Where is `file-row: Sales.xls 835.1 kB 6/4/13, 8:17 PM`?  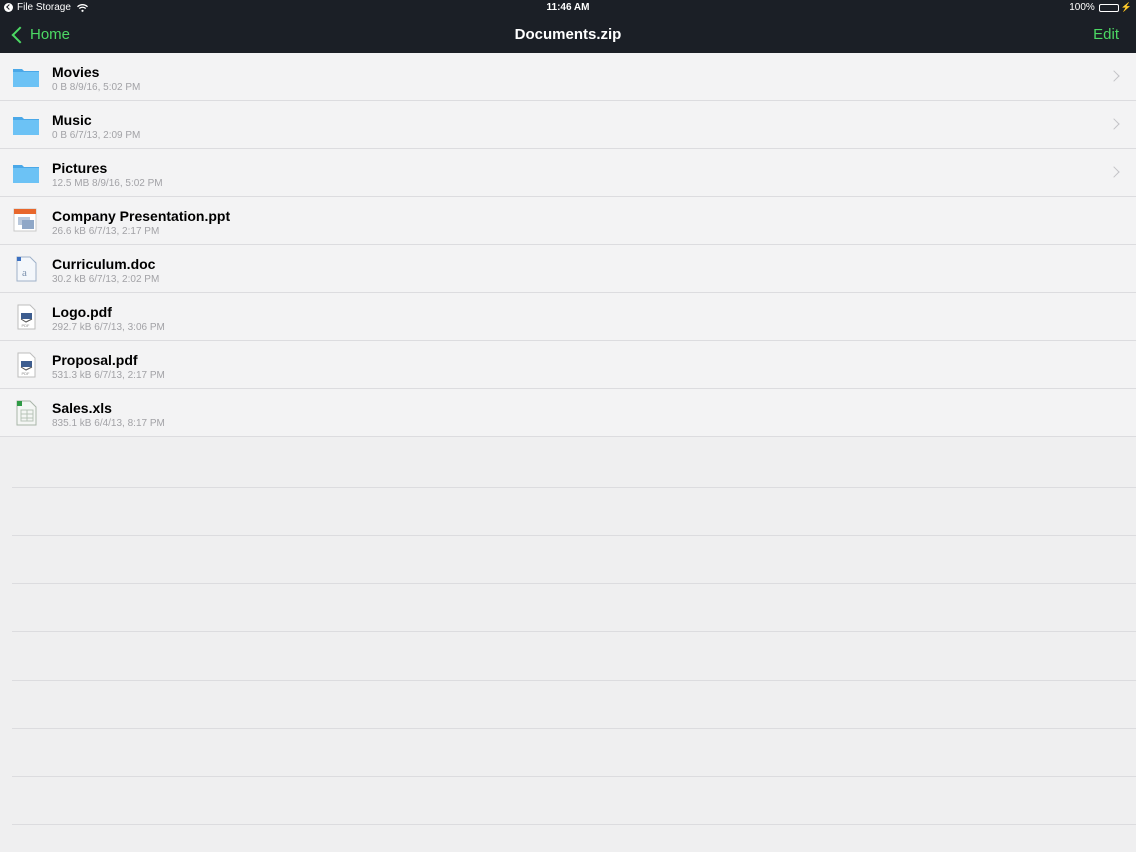
file-row: Sales.xls 835.1 kB 6/4/13, 8:17 PM is located at coordinates (568, 413).